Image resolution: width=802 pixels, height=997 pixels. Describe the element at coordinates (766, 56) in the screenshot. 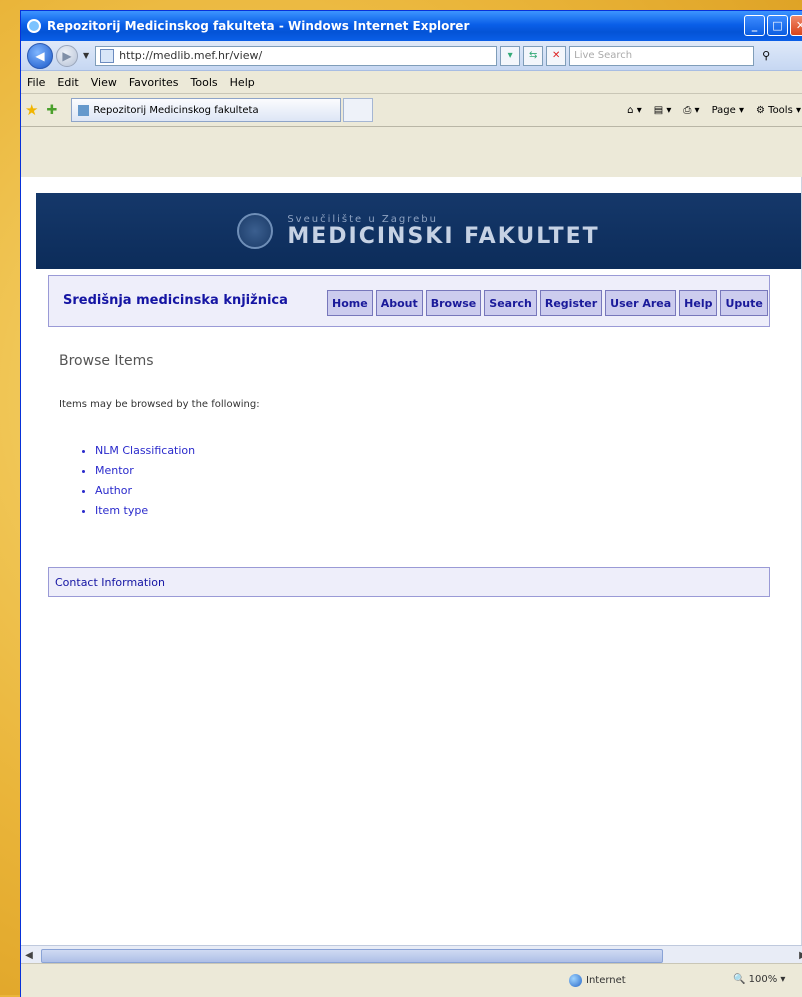

I see `search-icon: ⚲` at that location.